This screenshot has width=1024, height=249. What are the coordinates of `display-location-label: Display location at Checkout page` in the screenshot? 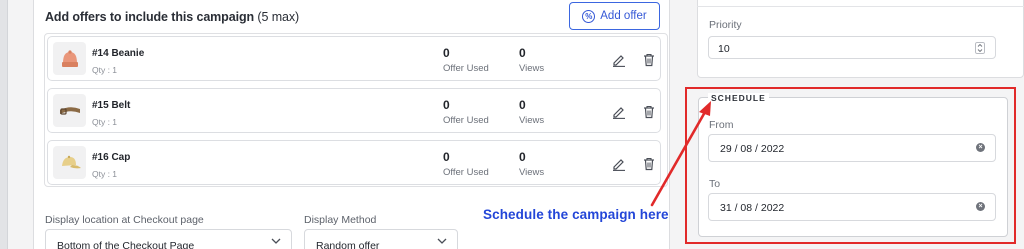 It's located at (124, 220).